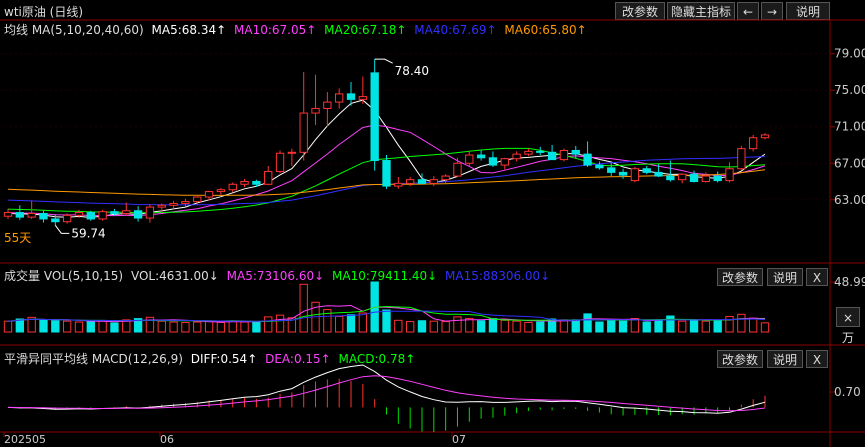 The height and width of the screenshot is (447, 865). I want to click on days-label: 55天, so click(17, 238).